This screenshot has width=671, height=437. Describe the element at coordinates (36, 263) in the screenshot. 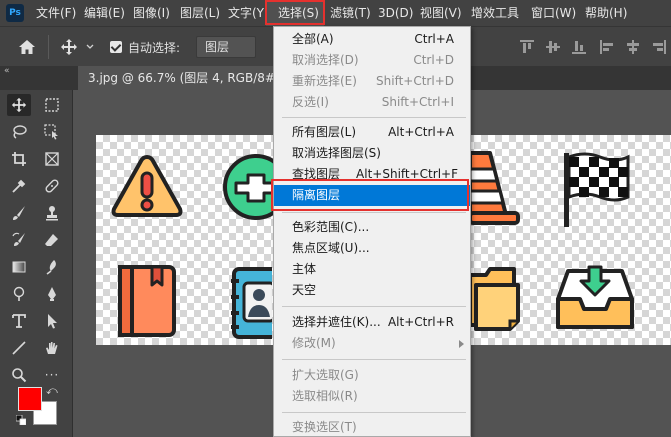

I see `tools-panel: ··· ⤺` at that location.